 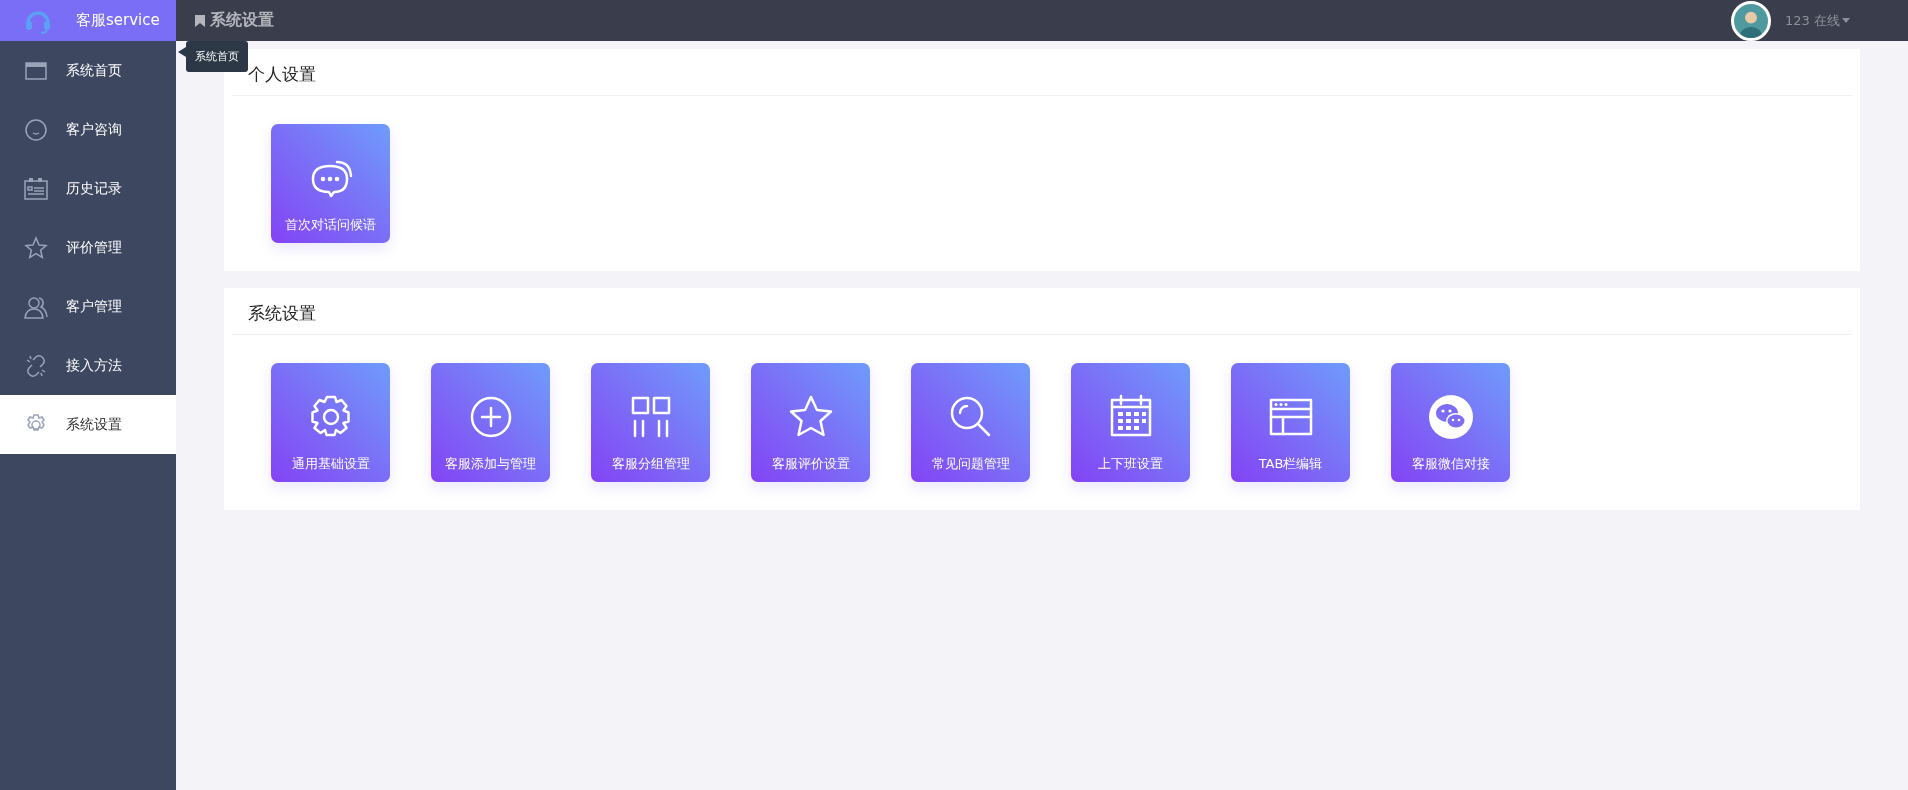 I want to click on sidebar-item: 系统设置, so click(x=88, y=424).